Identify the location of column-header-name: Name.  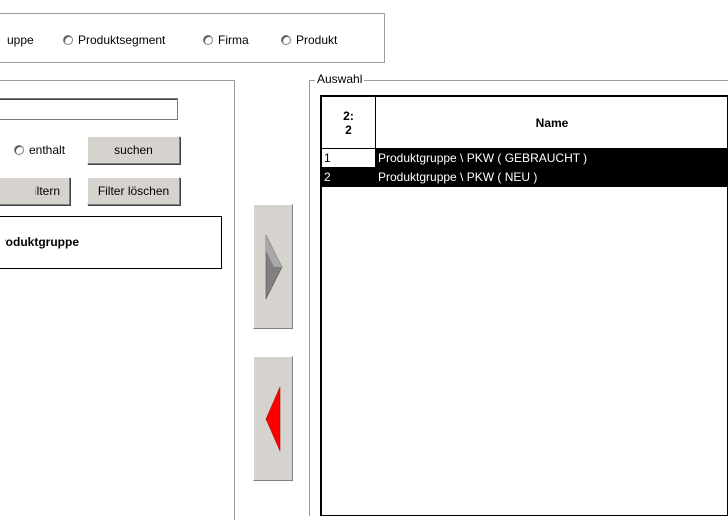
(552, 123).